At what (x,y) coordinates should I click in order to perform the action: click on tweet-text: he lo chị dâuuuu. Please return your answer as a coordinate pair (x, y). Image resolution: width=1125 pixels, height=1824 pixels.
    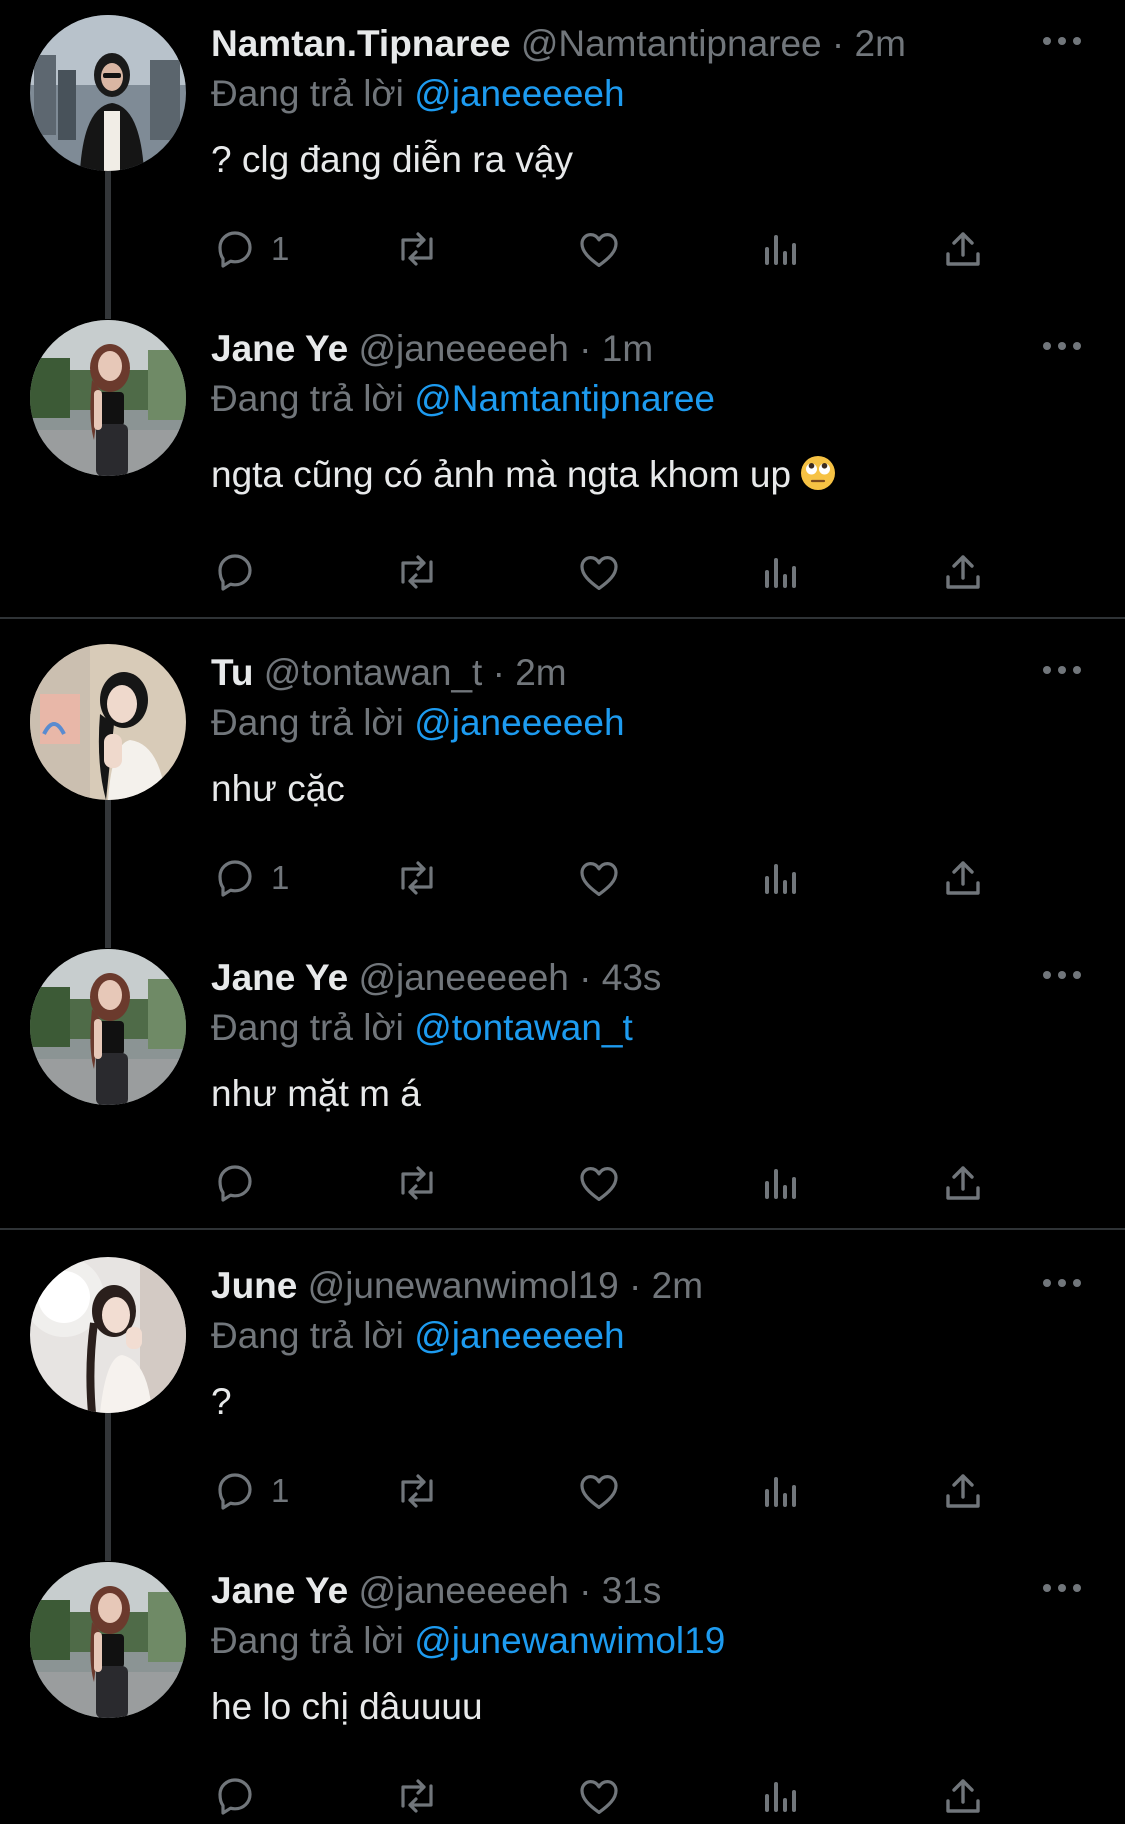
    Looking at the image, I should click on (347, 1707).